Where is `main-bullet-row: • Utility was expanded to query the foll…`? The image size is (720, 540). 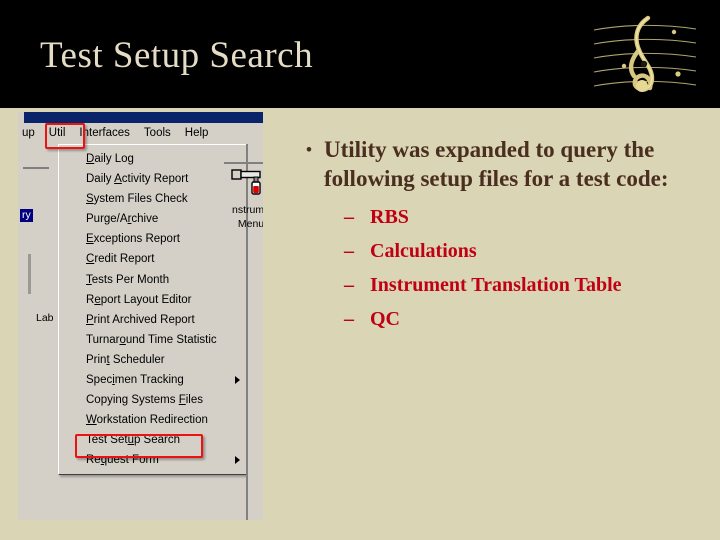 main-bullet-row: • Utility was expanded to query the foll… is located at coordinates (502, 164).